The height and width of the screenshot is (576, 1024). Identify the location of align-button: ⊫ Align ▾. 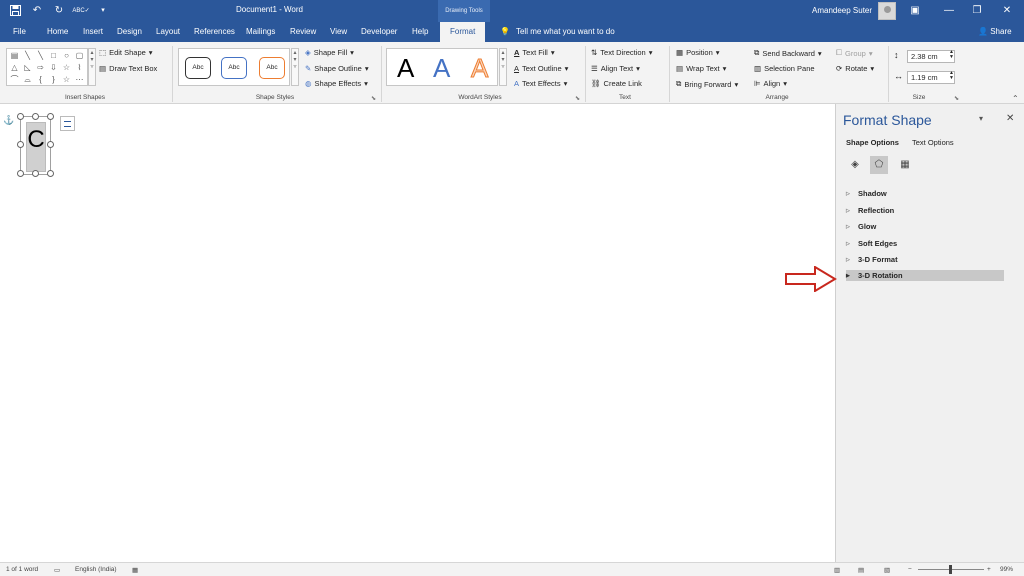
(770, 83).